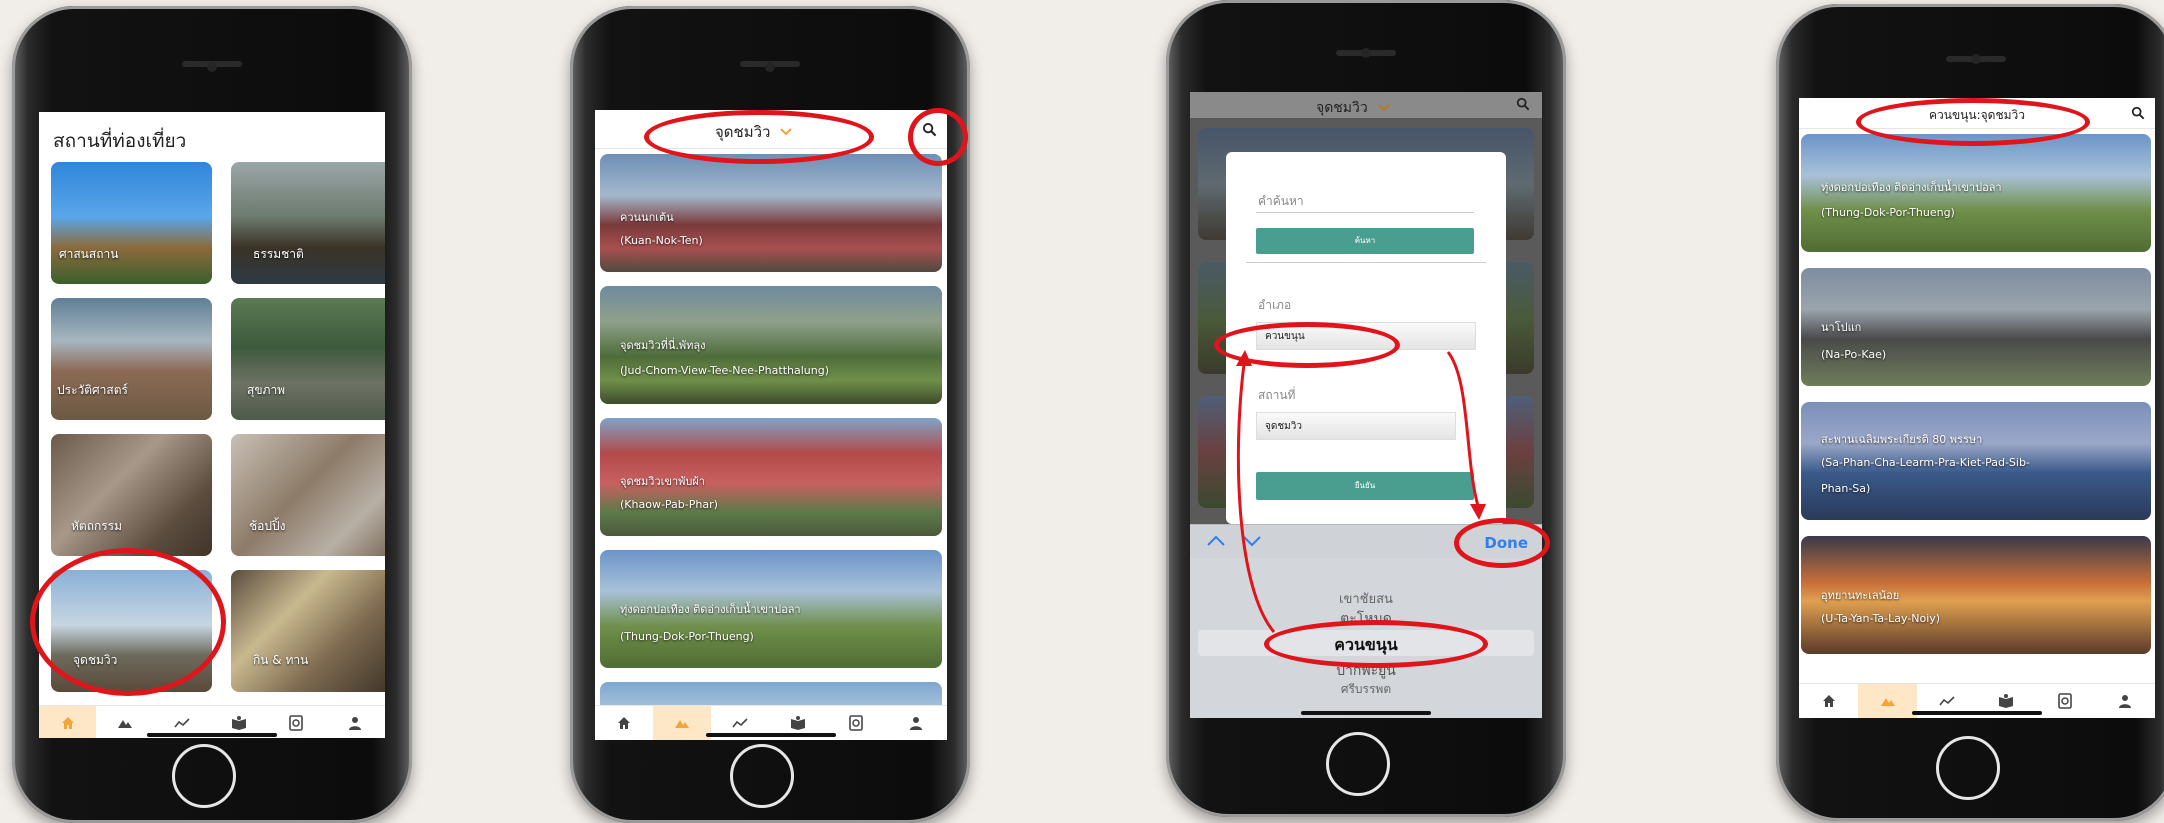 The height and width of the screenshot is (823, 2164). I want to click on place-name-th: นาโปแก, so click(1841, 327).